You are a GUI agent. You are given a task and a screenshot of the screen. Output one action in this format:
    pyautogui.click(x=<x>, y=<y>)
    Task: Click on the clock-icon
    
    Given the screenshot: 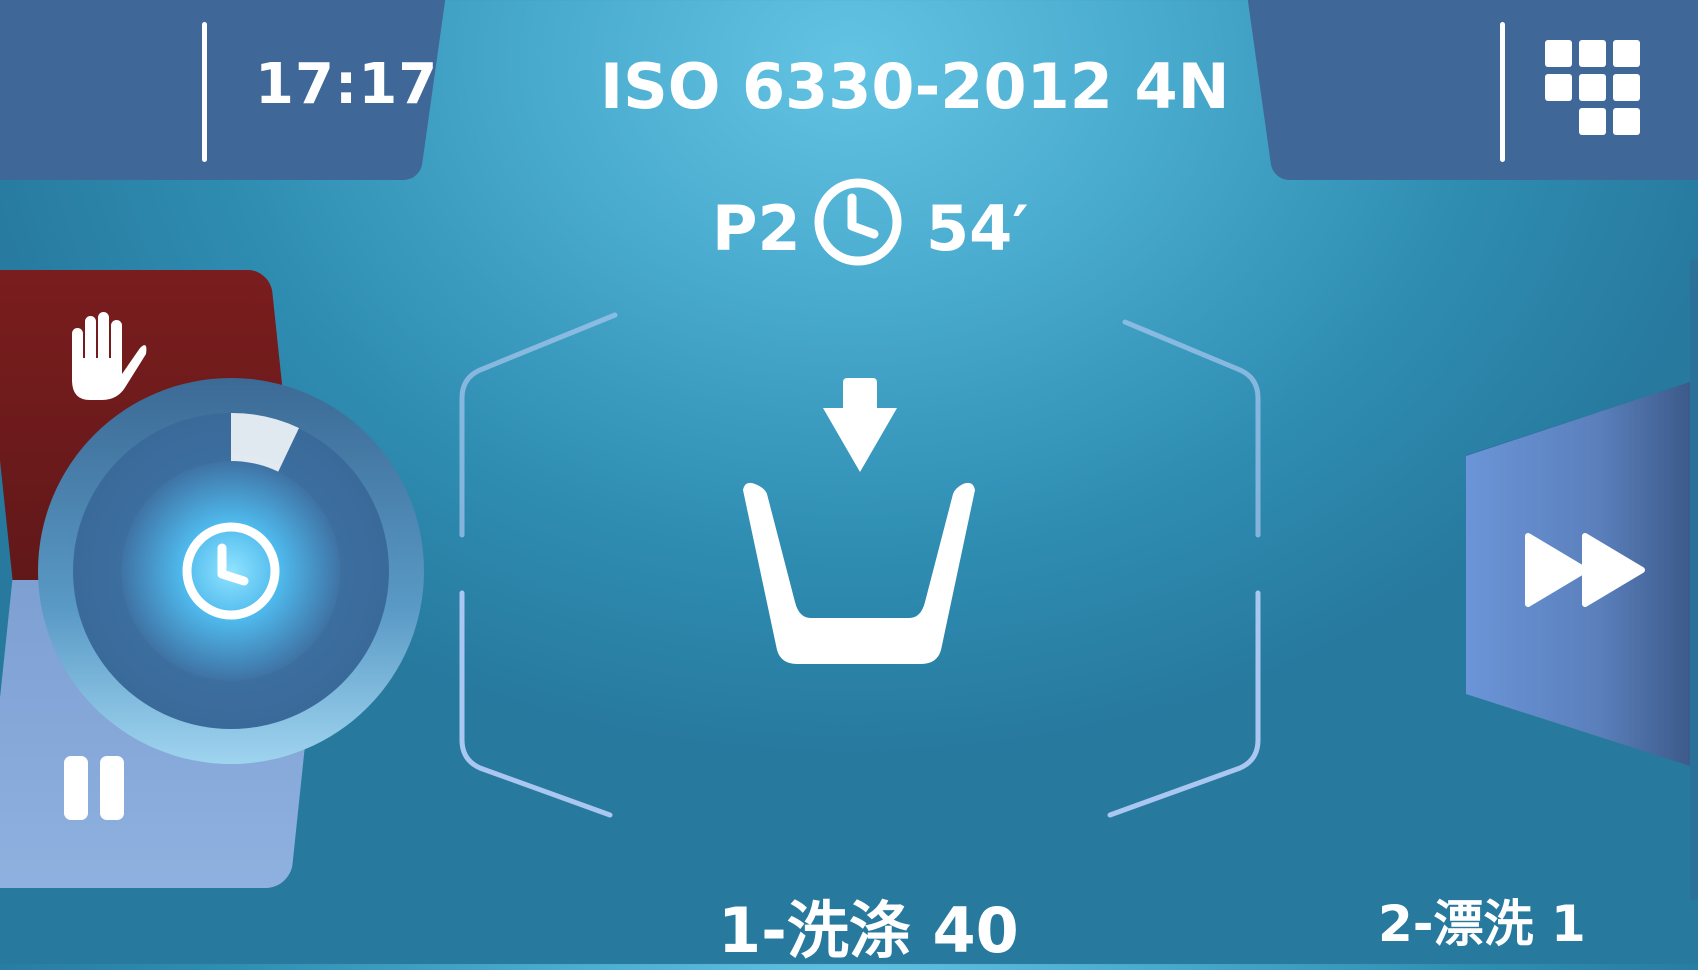 What is the action you would take?
    pyautogui.click(x=858, y=222)
    